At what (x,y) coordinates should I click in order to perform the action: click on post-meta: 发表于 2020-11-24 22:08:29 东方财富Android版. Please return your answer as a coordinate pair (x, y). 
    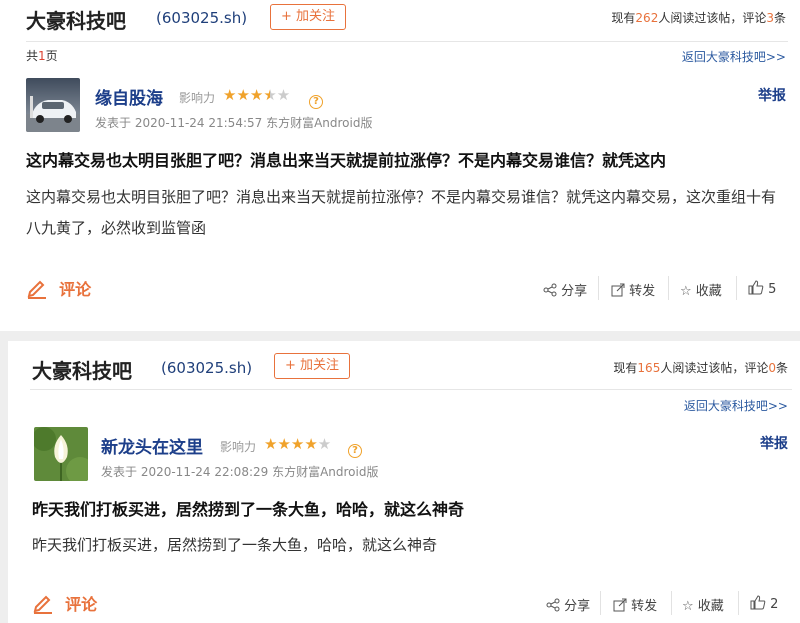
    Looking at the image, I should click on (240, 472).